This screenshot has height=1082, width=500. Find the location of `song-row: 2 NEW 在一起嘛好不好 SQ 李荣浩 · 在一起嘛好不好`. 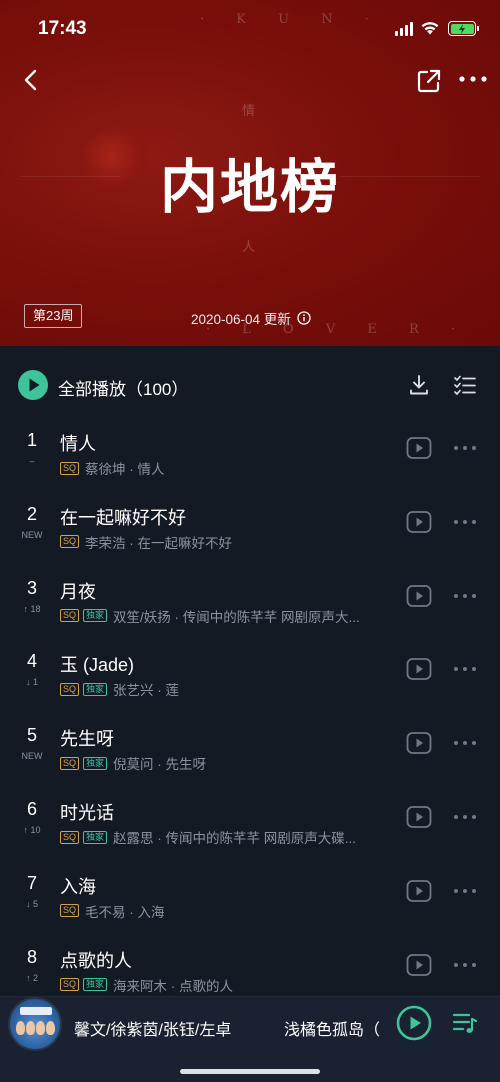

song-row: 2 NEW 在一起嘛好不好 SQ 李荣浩 · 在一起嘛好不好 is located at coordinates (250, 535).